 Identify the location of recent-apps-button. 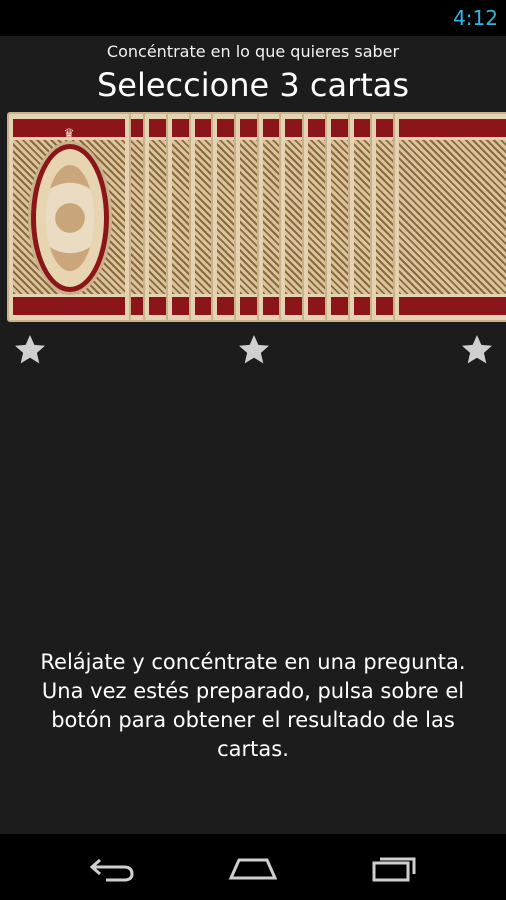
(394, 867).